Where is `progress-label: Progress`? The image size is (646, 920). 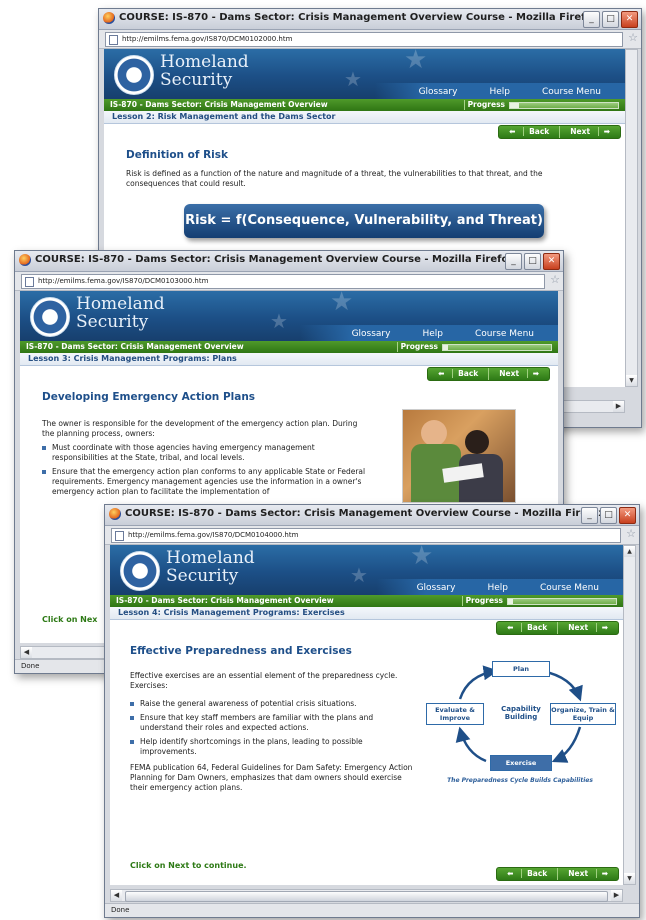 progress-label: Progress is located at coordinates (419, 346).